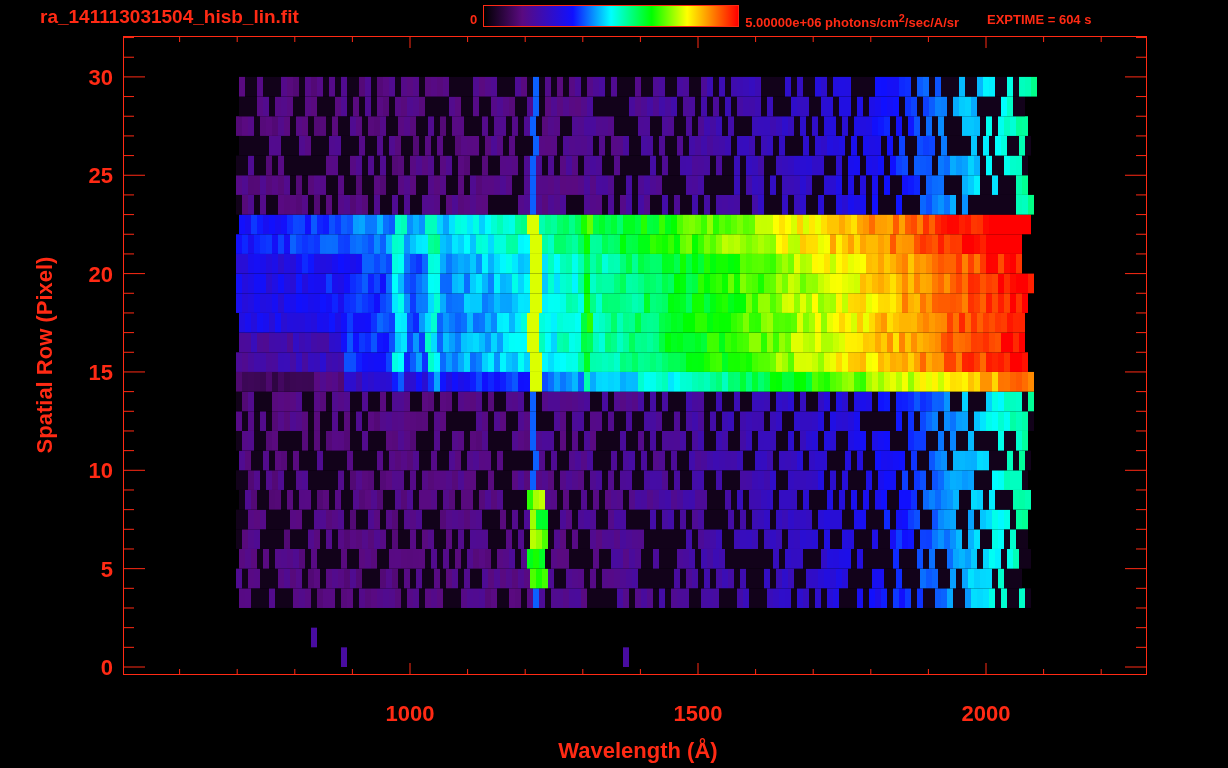  Describe the element at coordinates (698, 713) in the screenshot. I see `x-tick-label: 1500` at that location.